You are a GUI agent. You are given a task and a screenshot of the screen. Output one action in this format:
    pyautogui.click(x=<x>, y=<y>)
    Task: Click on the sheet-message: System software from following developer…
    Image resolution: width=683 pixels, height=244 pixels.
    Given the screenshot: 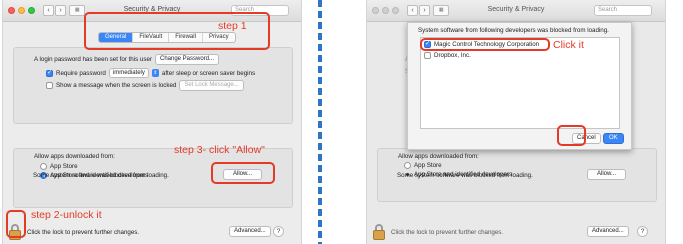 What is the action you would take?
    pyautogui.click(x=513, y=30)
    